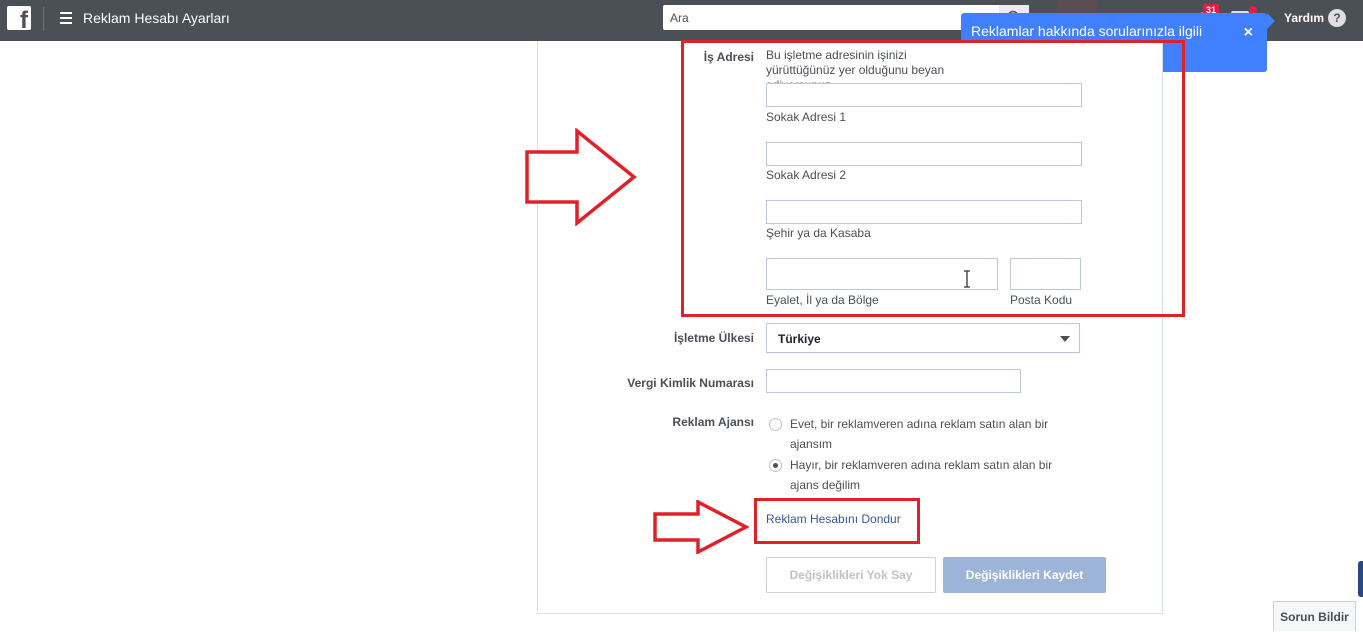 This screenshot has height=632, width=1363. What do you see at coordinates (1314, 616) in the screenshot?
I see `report-problem-button: Sorun Bildir` at bounding box center [1314, 616].